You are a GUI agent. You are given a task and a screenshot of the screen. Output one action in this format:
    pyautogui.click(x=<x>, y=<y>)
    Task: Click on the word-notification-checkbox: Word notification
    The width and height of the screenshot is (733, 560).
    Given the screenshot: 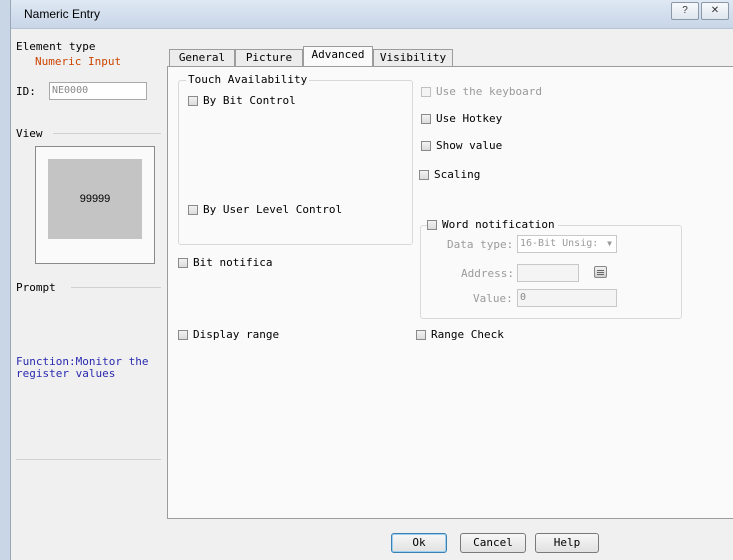 What is the action you would take?
    pyautogui.click(x=492, y=224)
    